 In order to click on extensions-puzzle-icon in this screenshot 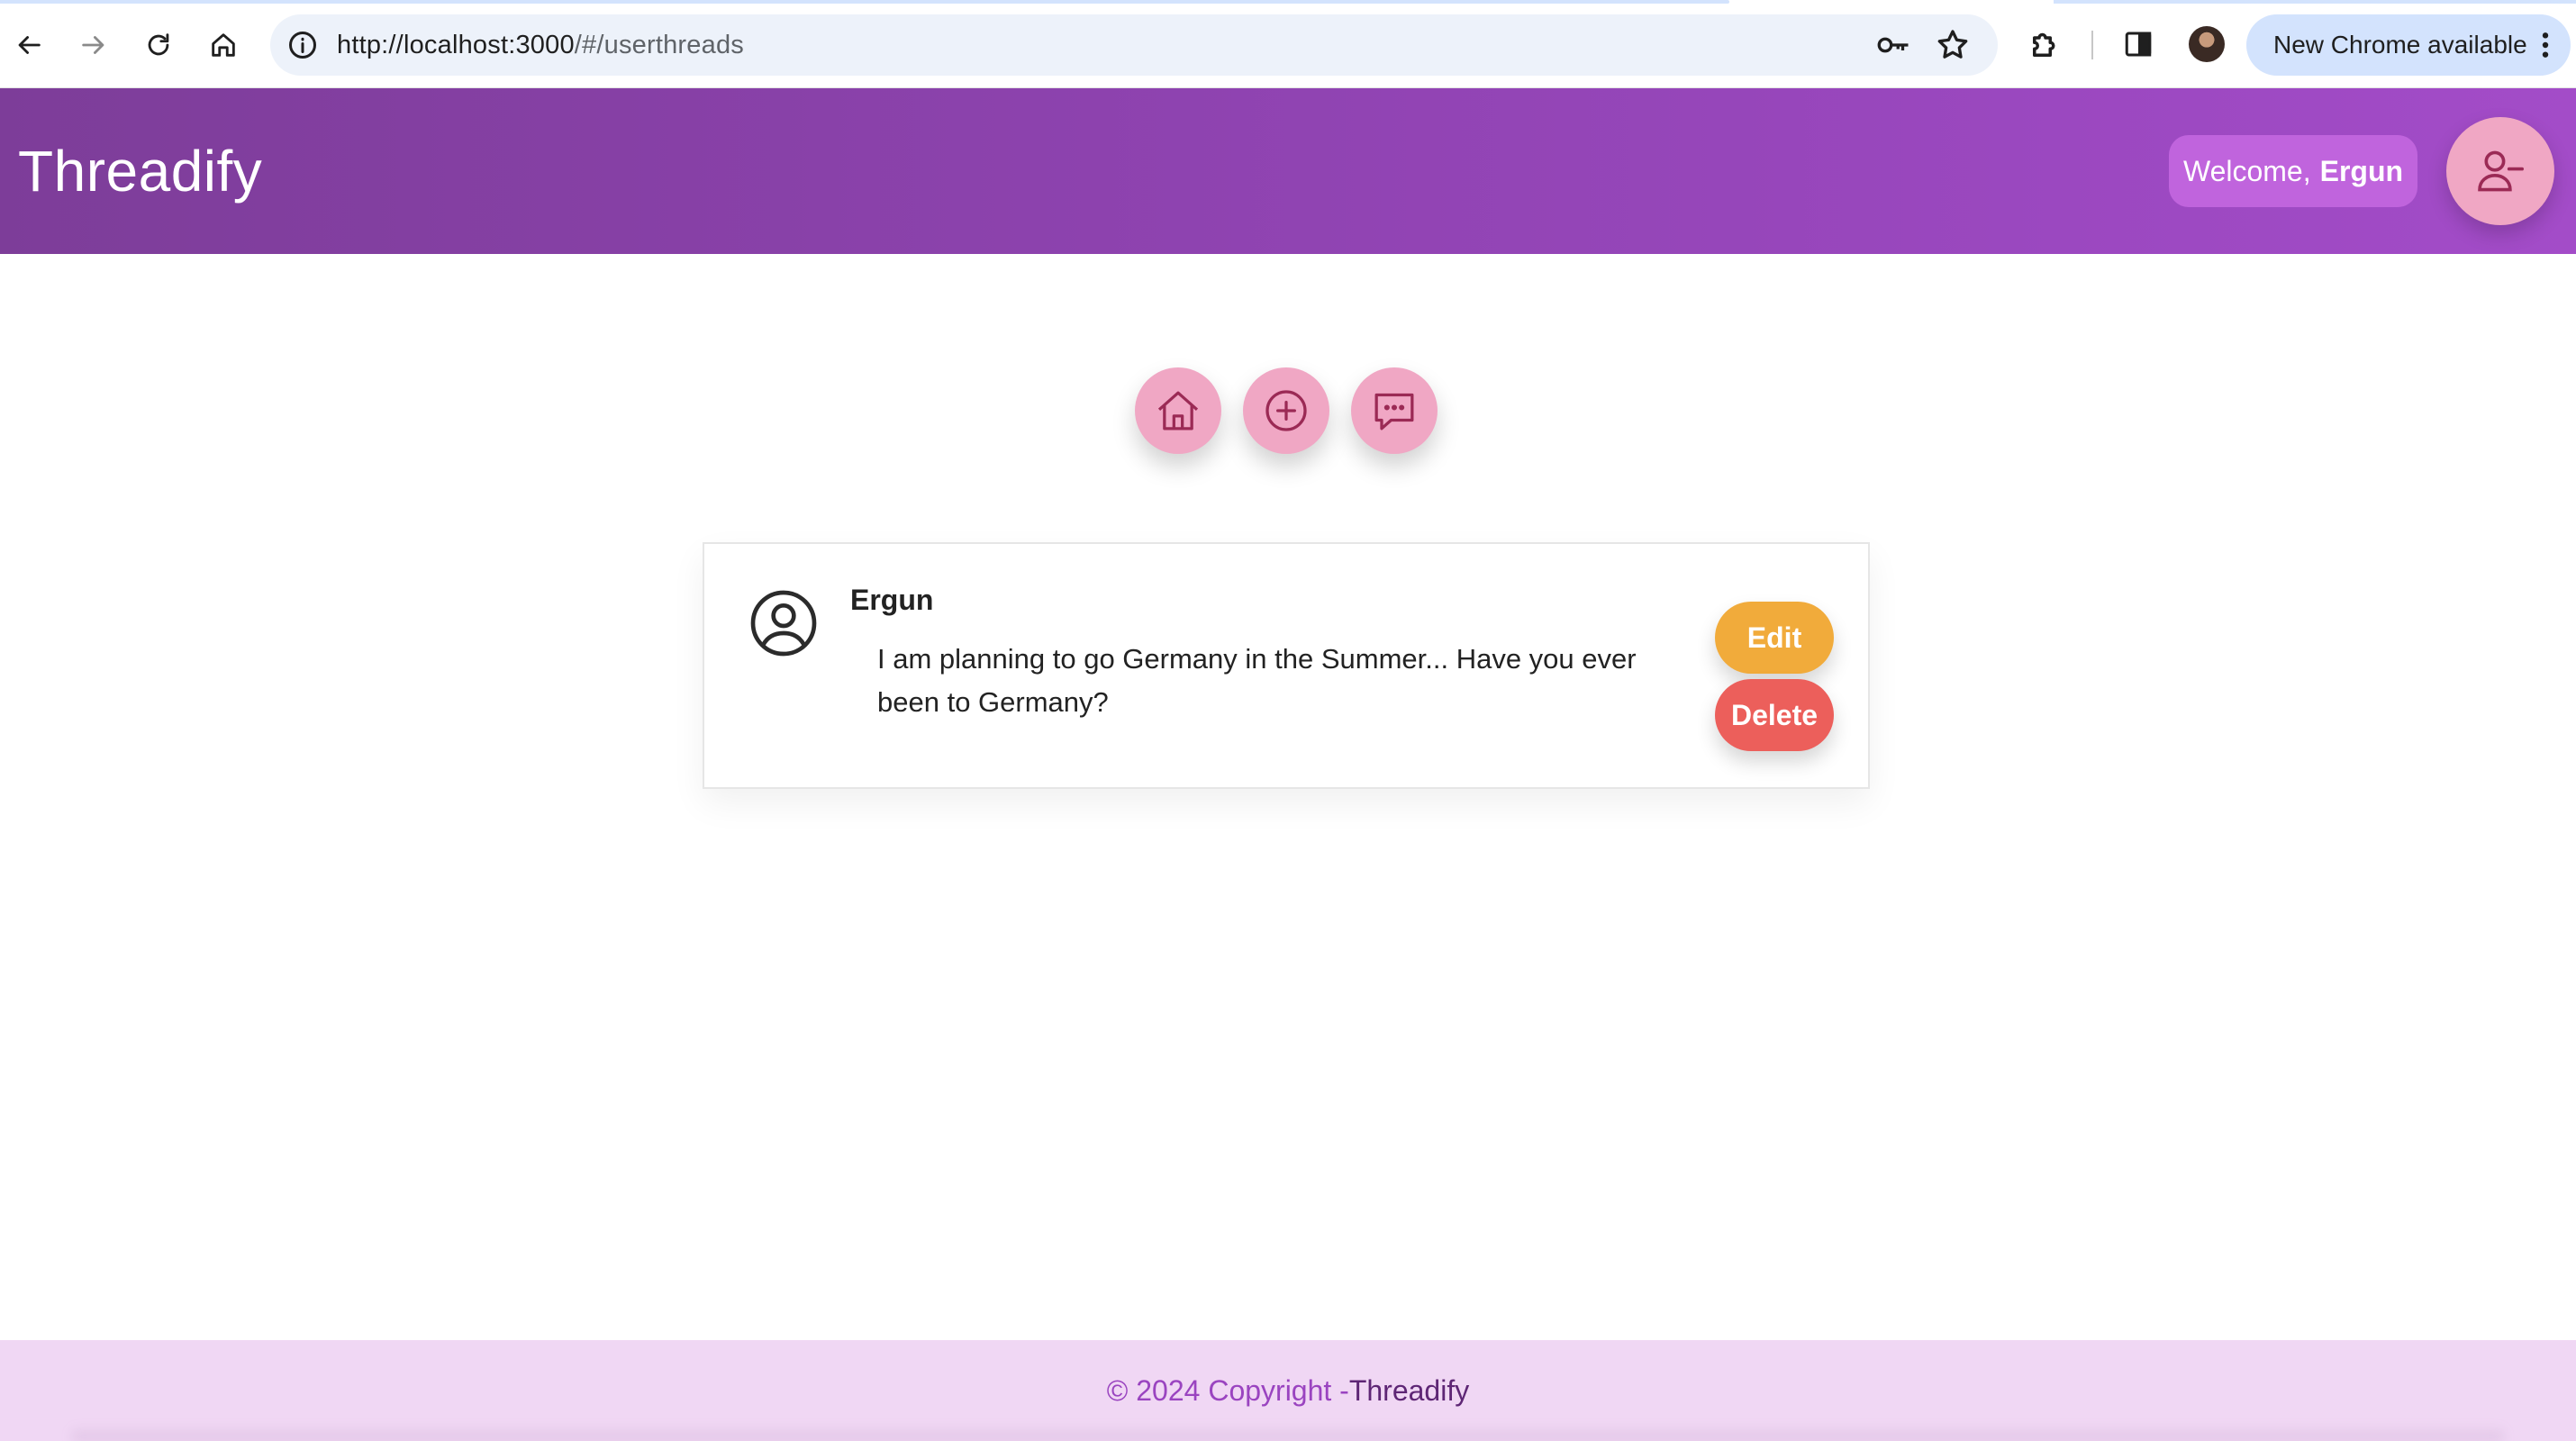, I will do `click(2045, 44)`.